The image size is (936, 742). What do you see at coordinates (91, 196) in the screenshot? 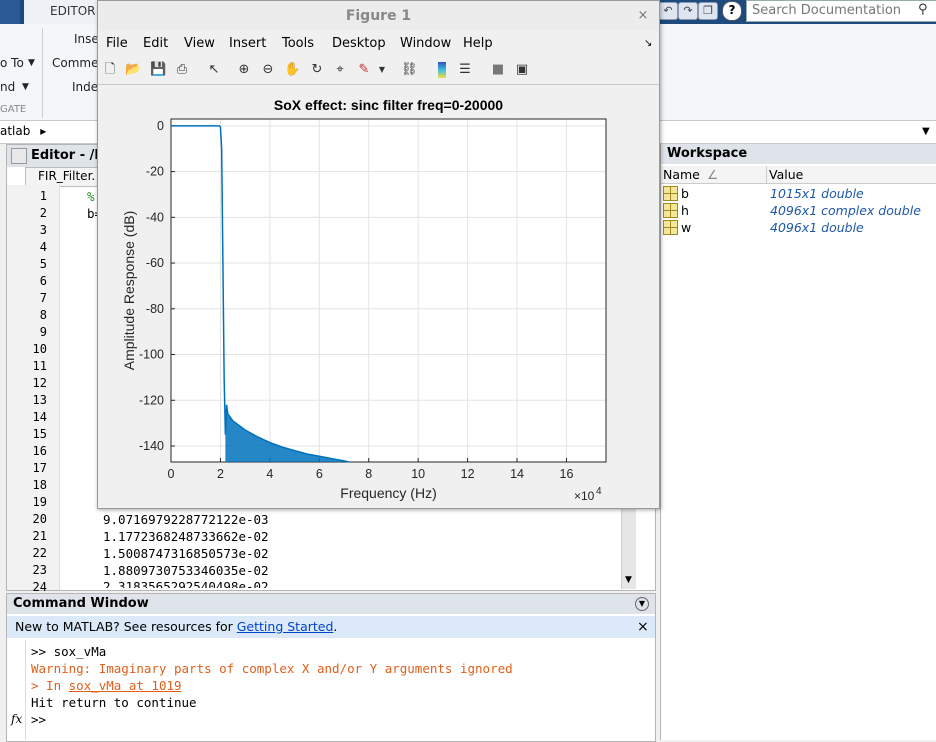
I see `code-comment: %` at bounding box center [91, 196].